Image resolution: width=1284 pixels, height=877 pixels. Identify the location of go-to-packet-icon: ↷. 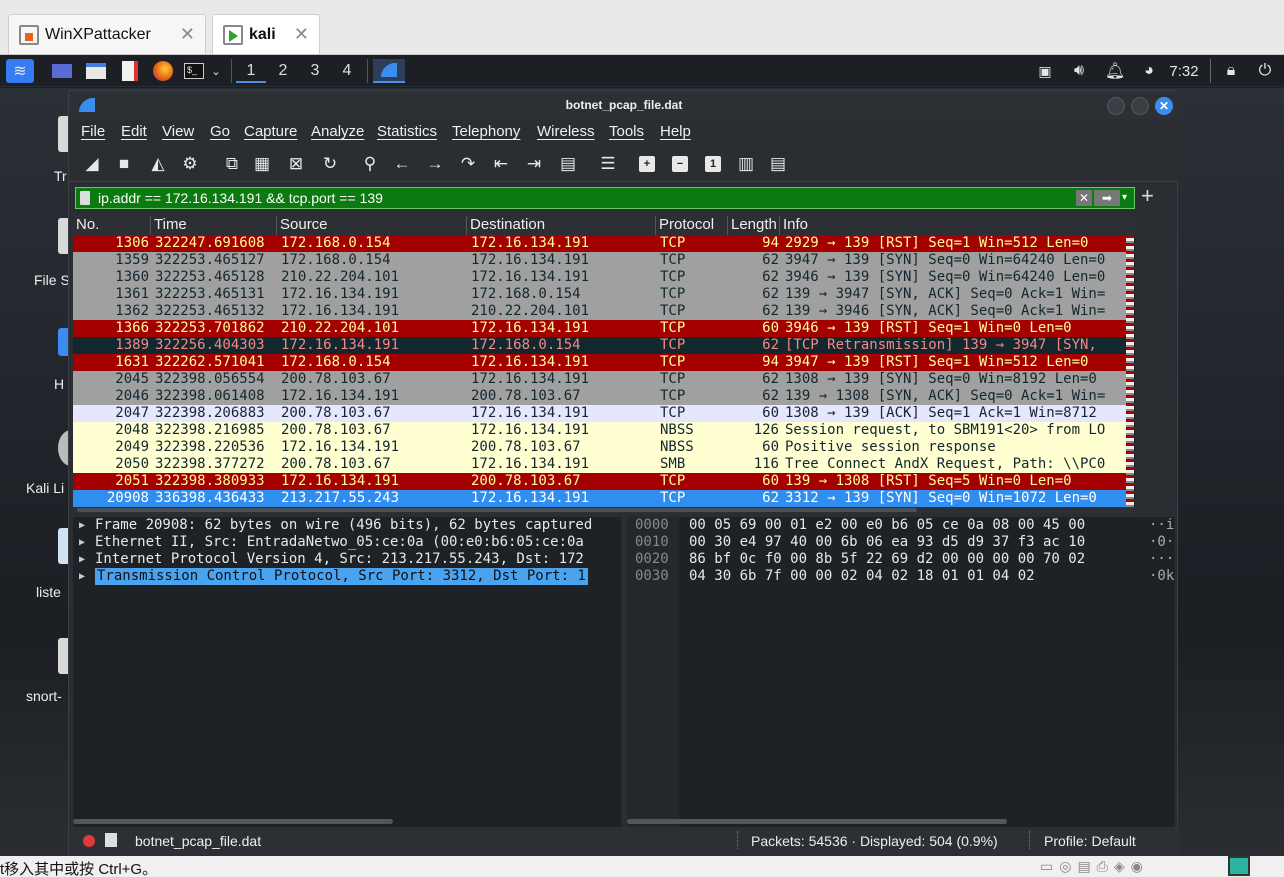
(468, 164).